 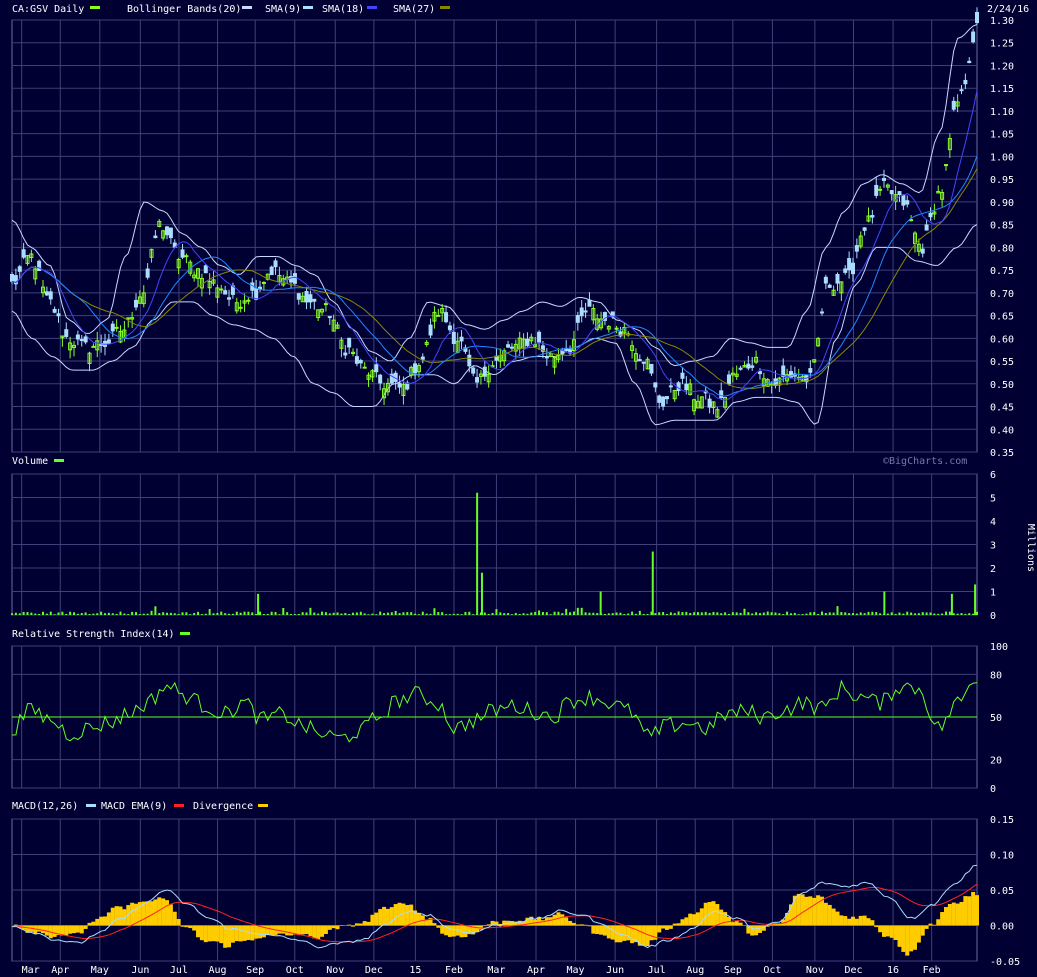 I want to click on volume-title: Volume, so click(x=30, y=461).